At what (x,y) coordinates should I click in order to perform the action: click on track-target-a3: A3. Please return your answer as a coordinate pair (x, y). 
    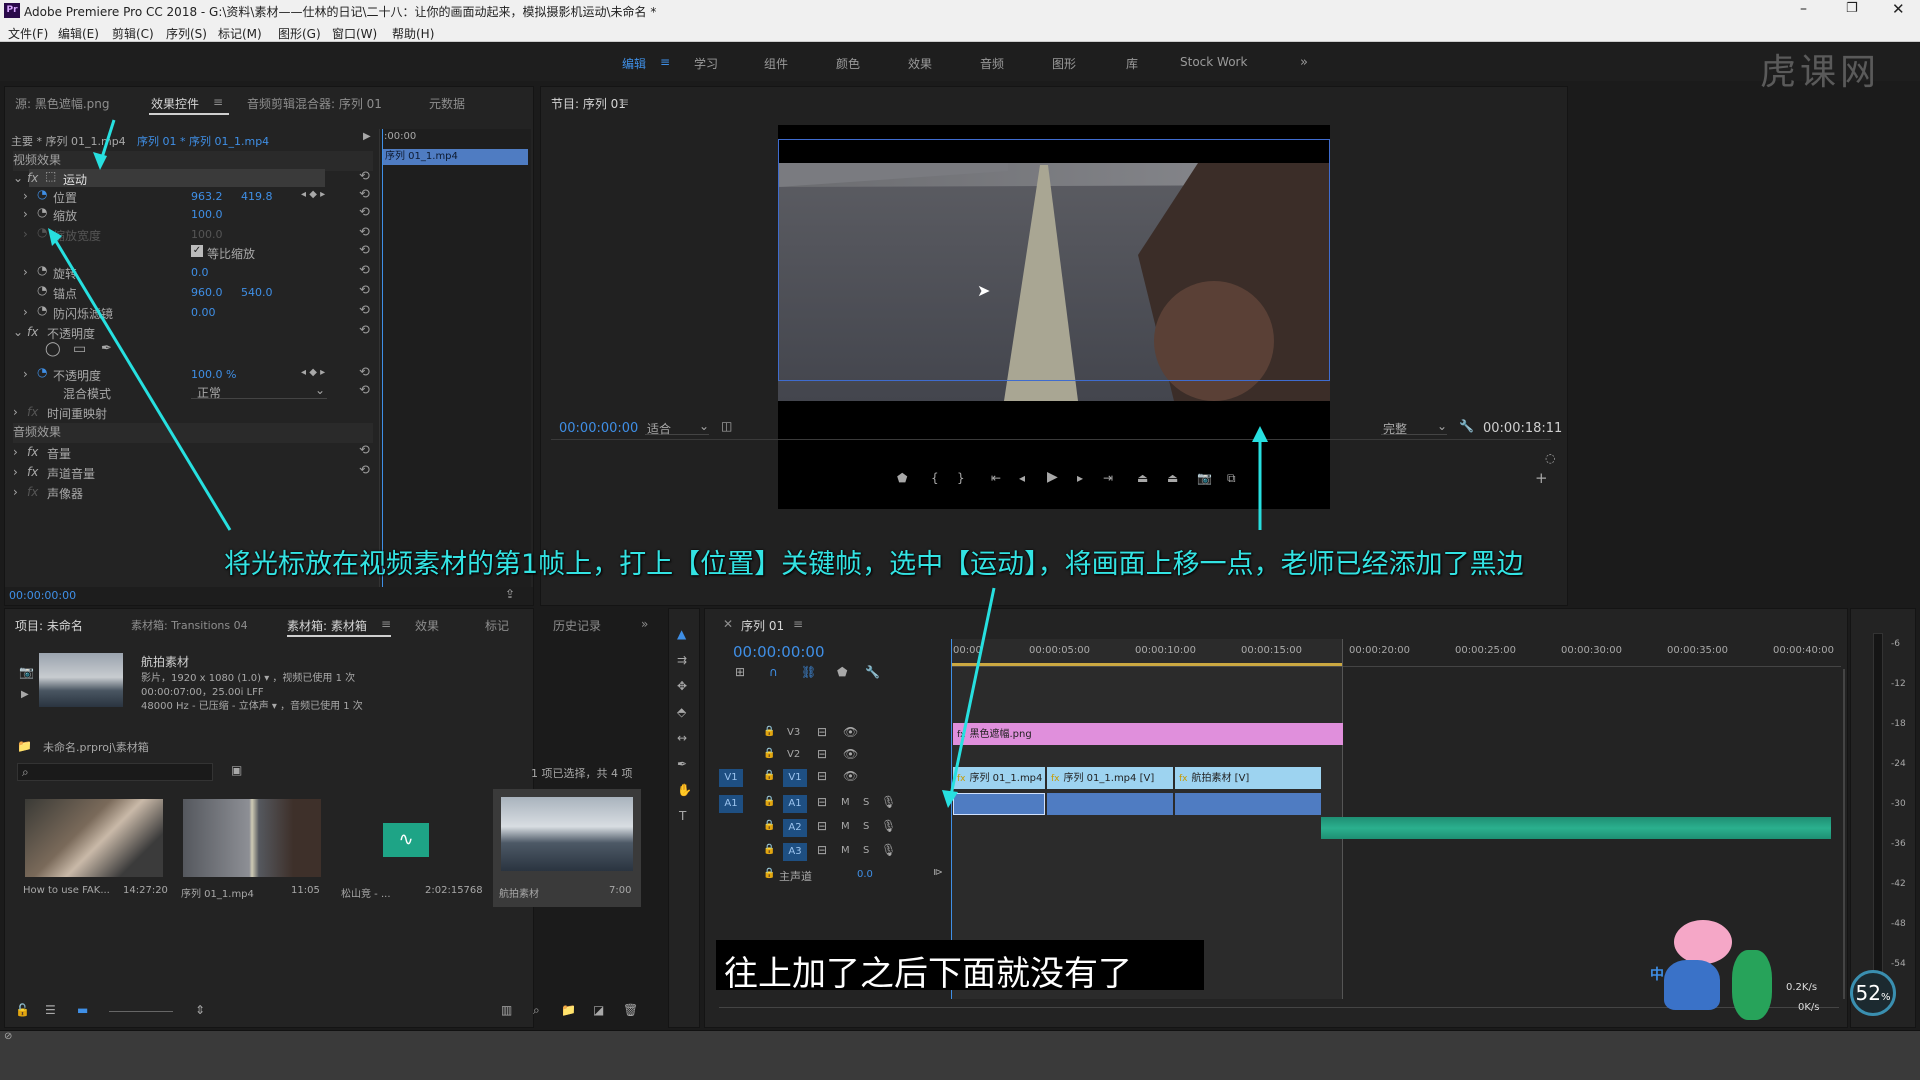
    Looking at the image, I should click on (795, 852).